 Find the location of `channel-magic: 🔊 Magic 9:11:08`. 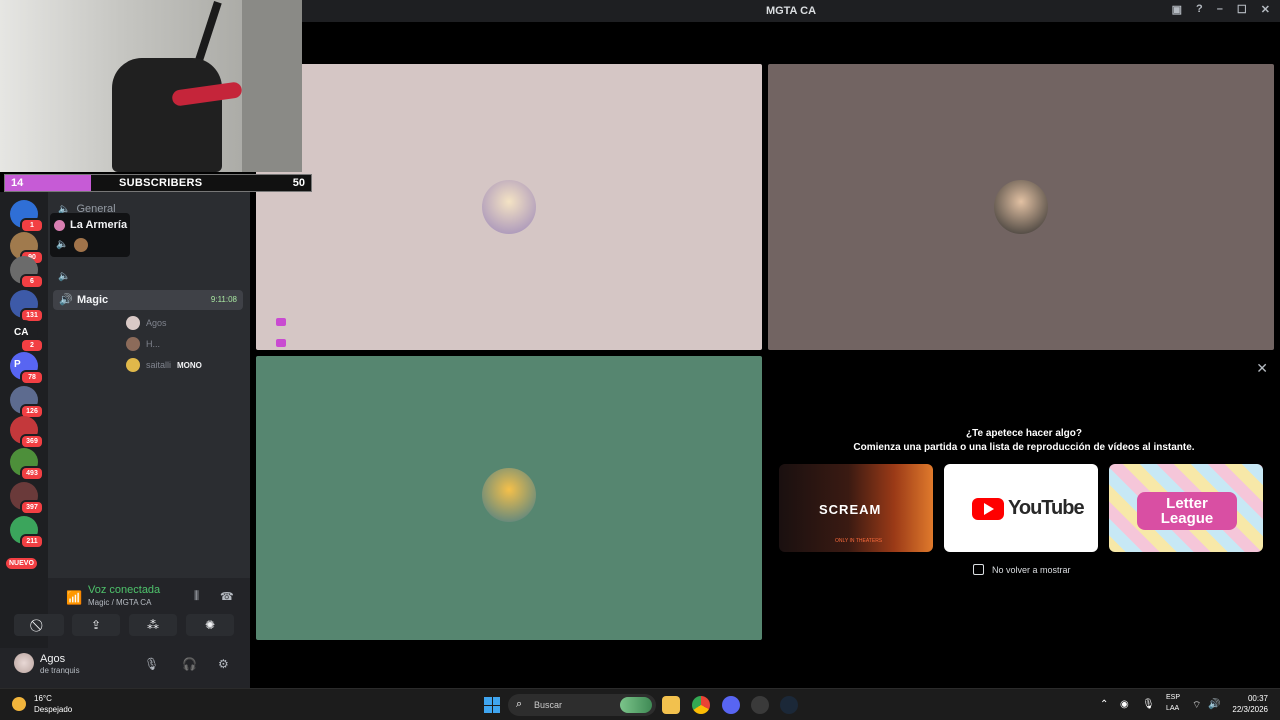

channel-magic: 🔊 Magic 9:11:08 is located at coordinates (148, 300).